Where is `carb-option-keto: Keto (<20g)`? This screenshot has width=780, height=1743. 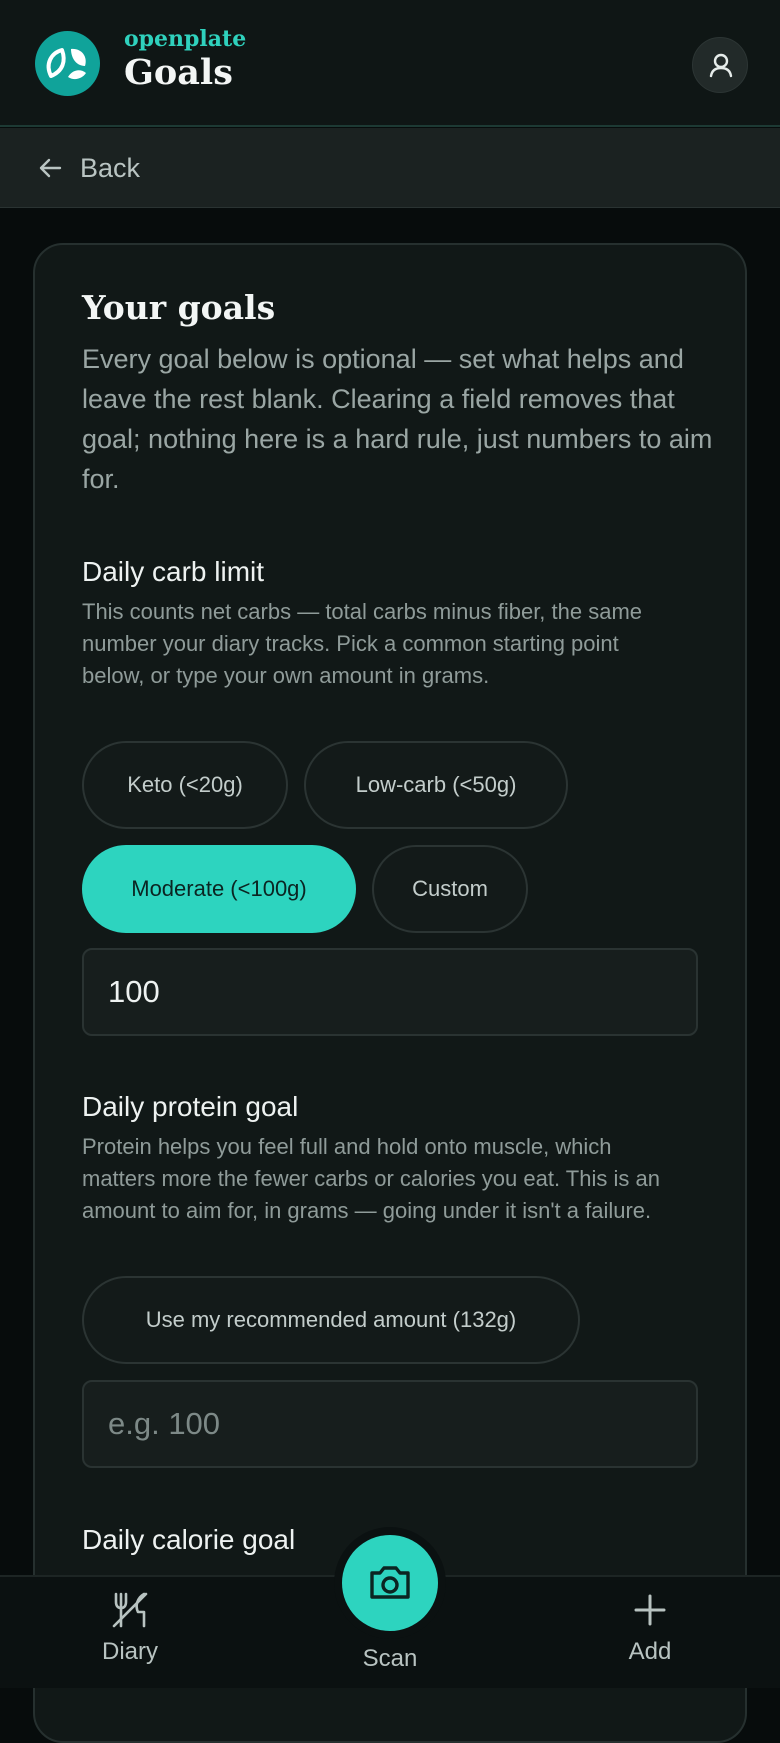
carb-option-keto: Keto (<20g) is located at coordinates (185, 785).